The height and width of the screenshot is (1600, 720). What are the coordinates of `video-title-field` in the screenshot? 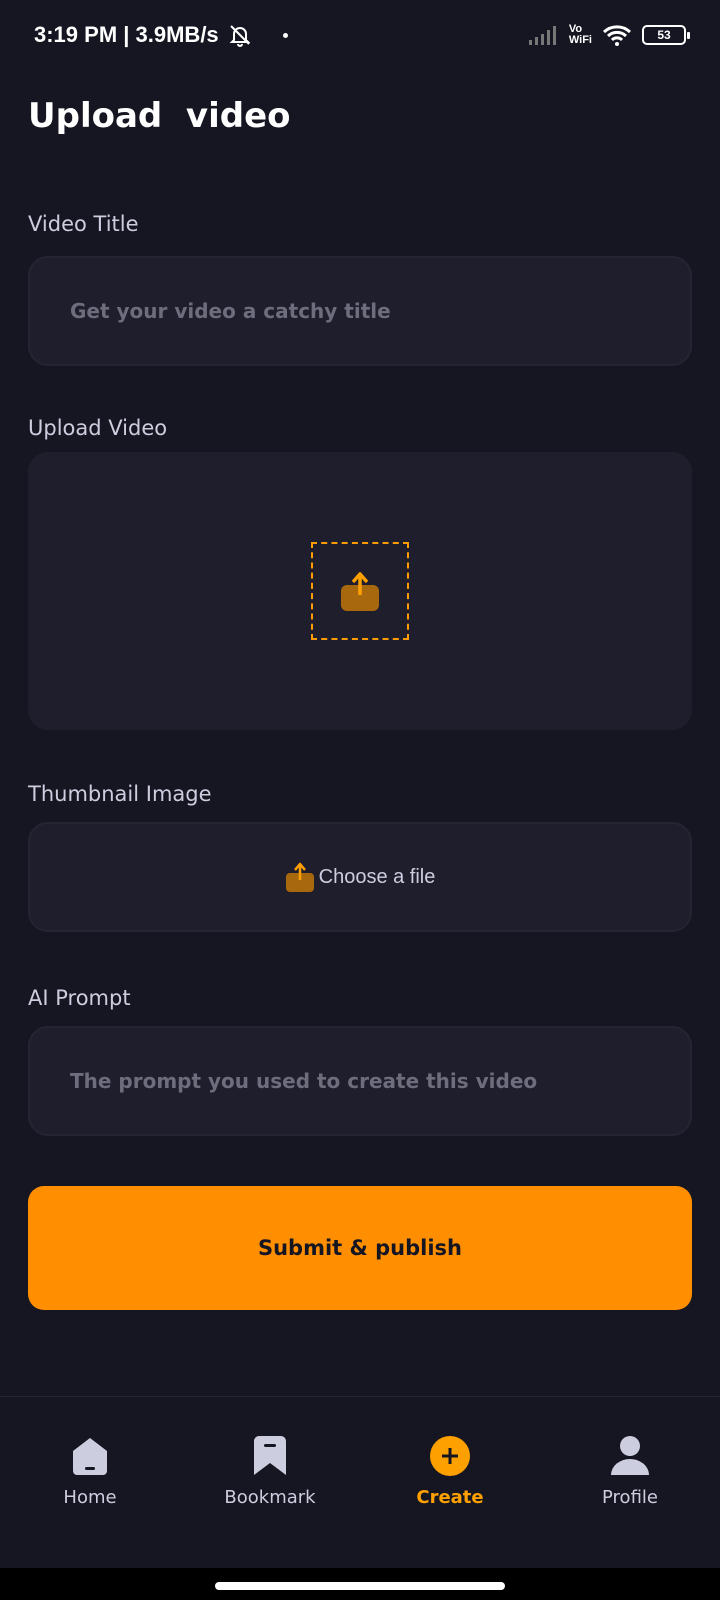 It's located at (360, 311).